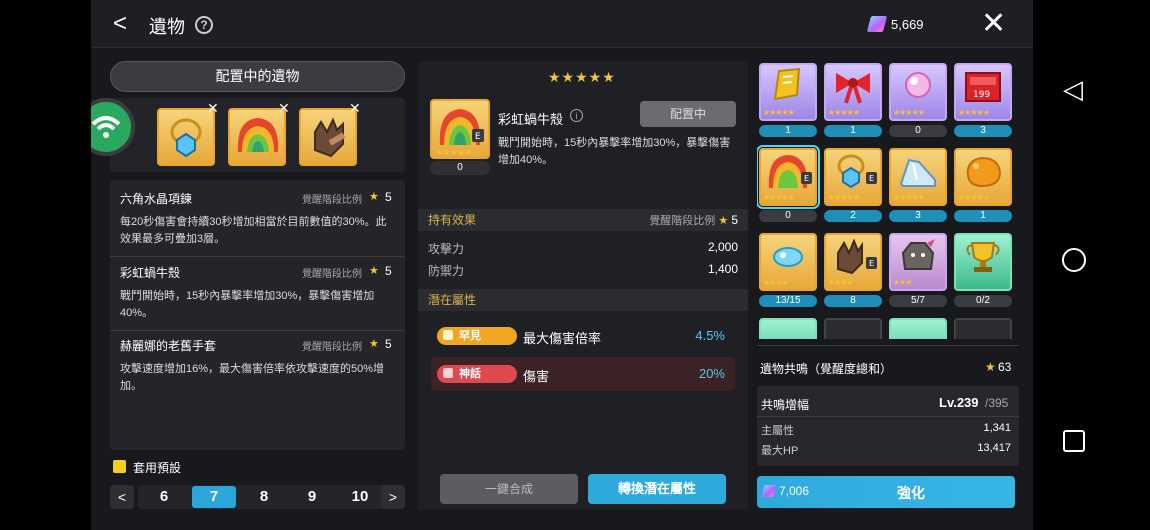 This screenshot has height=530, width=1150. Describe the element at coordinates (790, 171) in the screenshot. I see `rainbow-snail-shell-icon: E` at that location.